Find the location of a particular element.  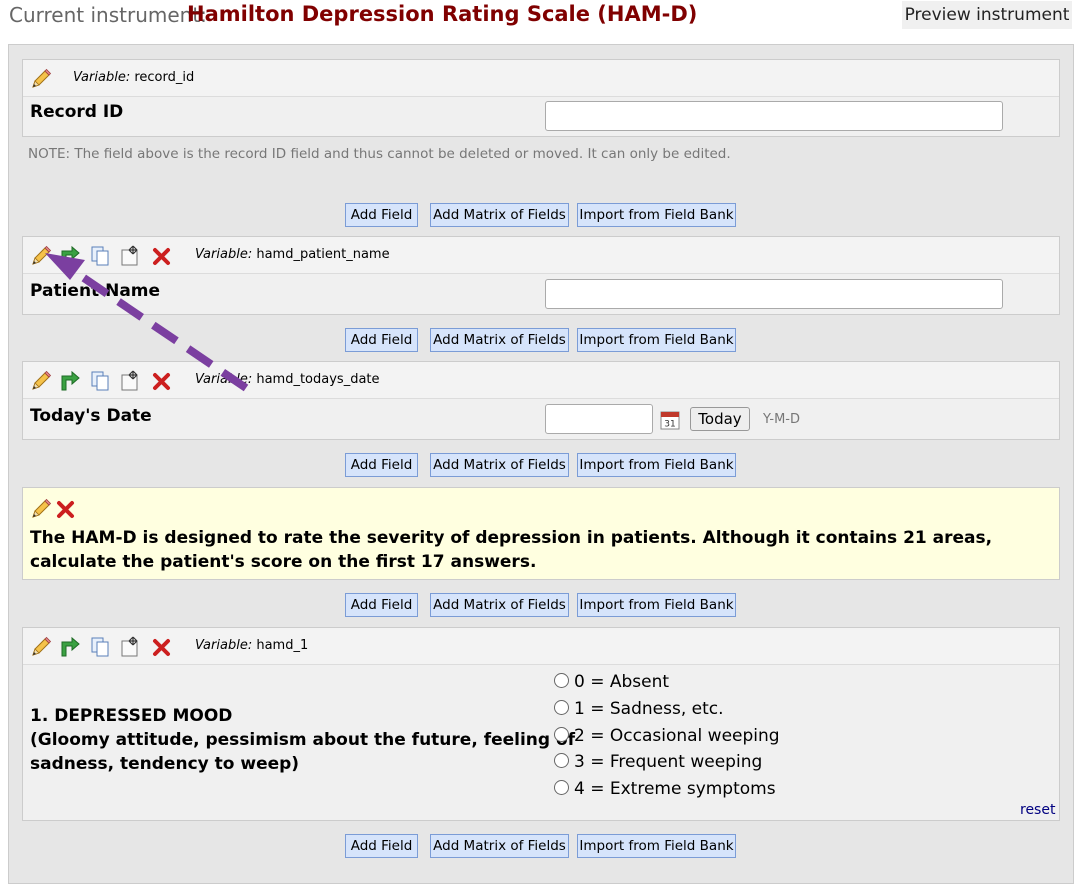

variable-name: Variable: hamd_patient_name is located at coordinates (292, 254).